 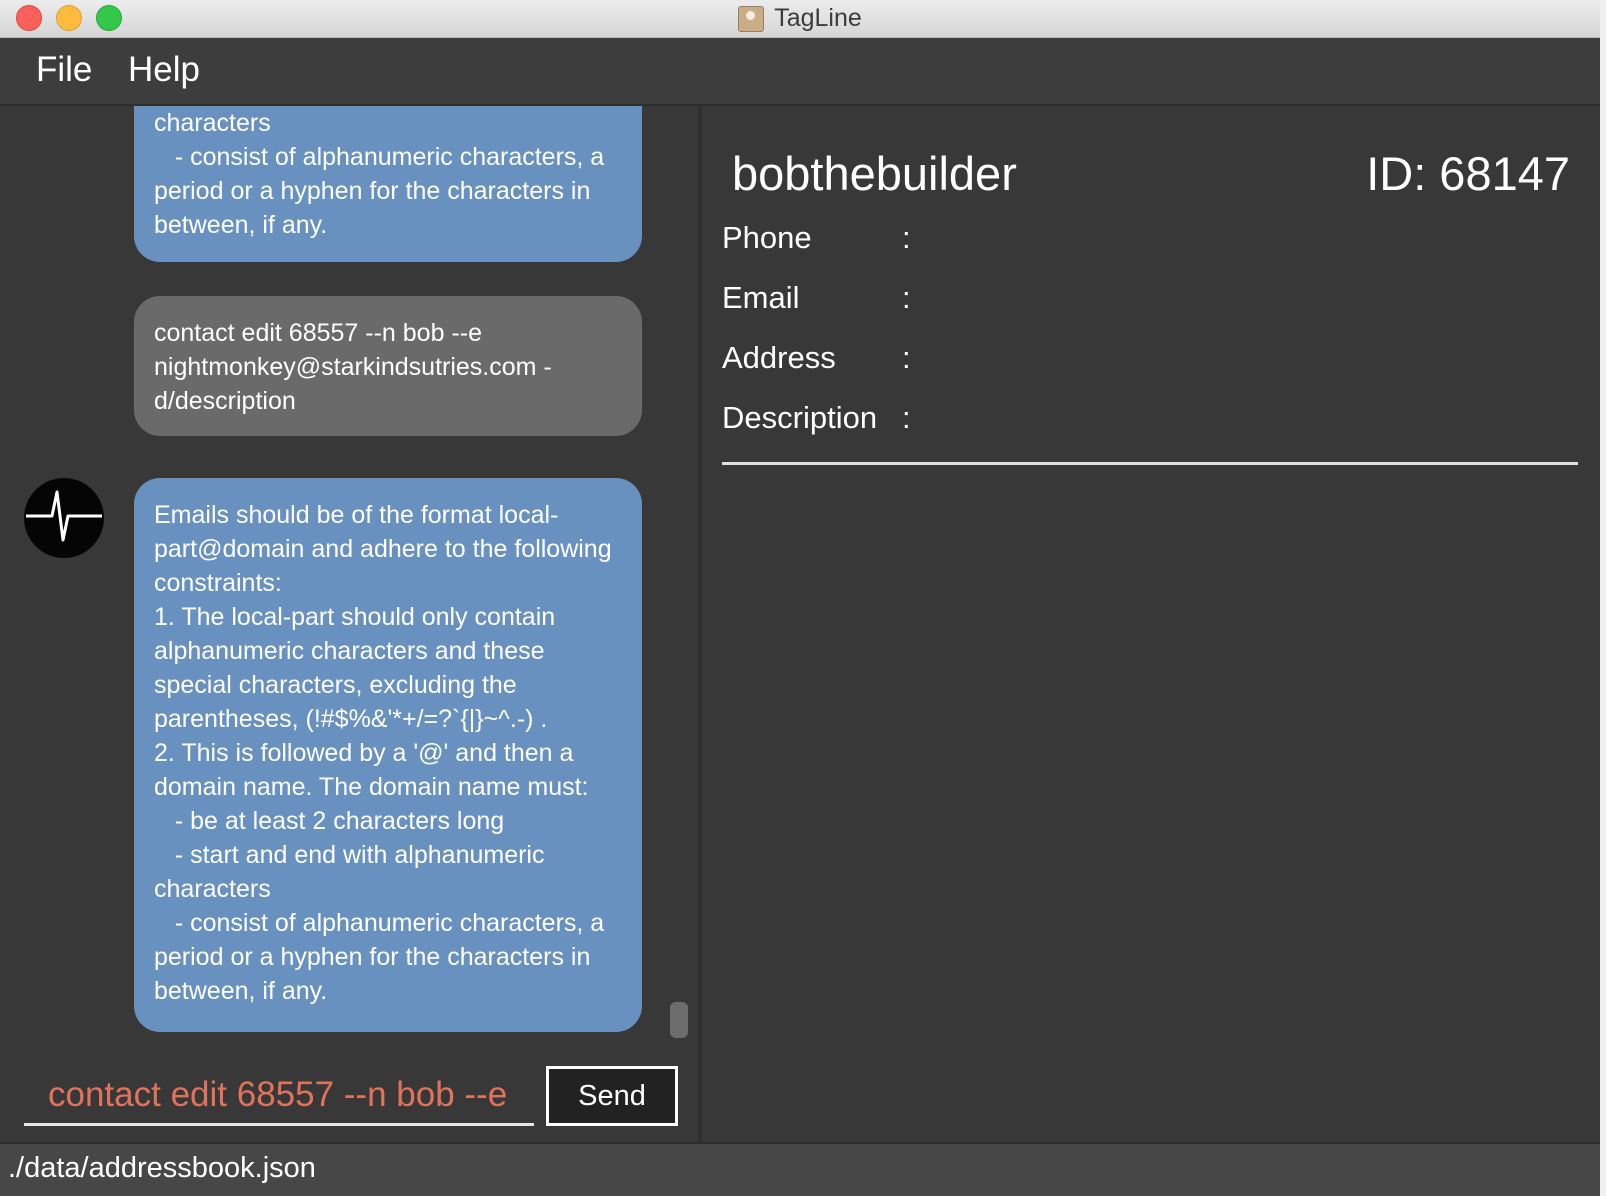 I want to click on contact-id: ID: 68147, so click(x=1468, y=173).